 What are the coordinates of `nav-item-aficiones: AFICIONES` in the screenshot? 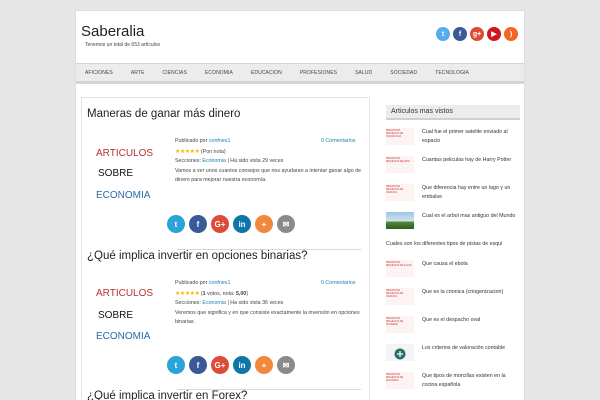 It's located at (99, 72).